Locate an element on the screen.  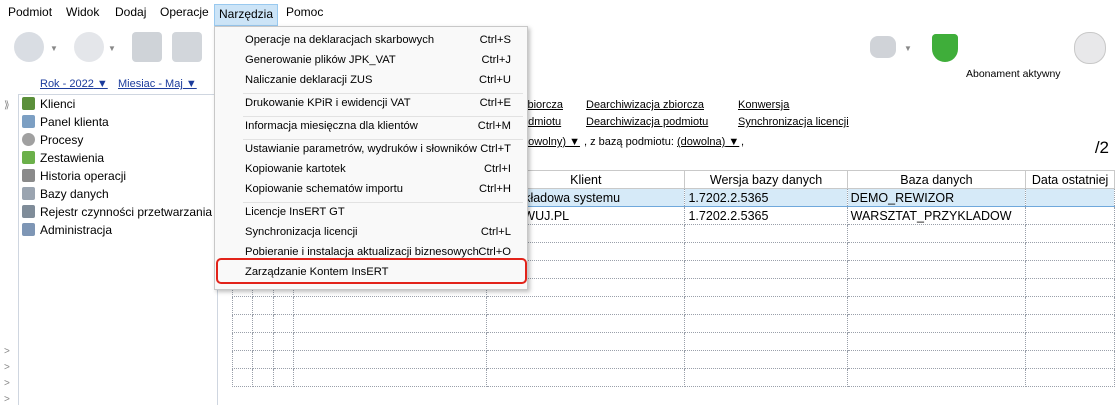
link-archiwizacja-zbiorcza: zbiorcza is located at coordinates (542, 105).